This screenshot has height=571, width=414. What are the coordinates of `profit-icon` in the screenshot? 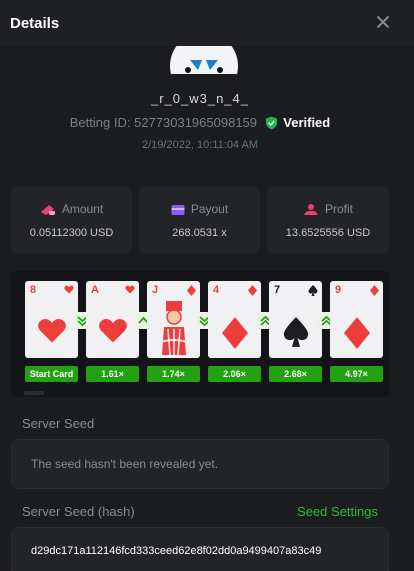 It's located at (310, 209).